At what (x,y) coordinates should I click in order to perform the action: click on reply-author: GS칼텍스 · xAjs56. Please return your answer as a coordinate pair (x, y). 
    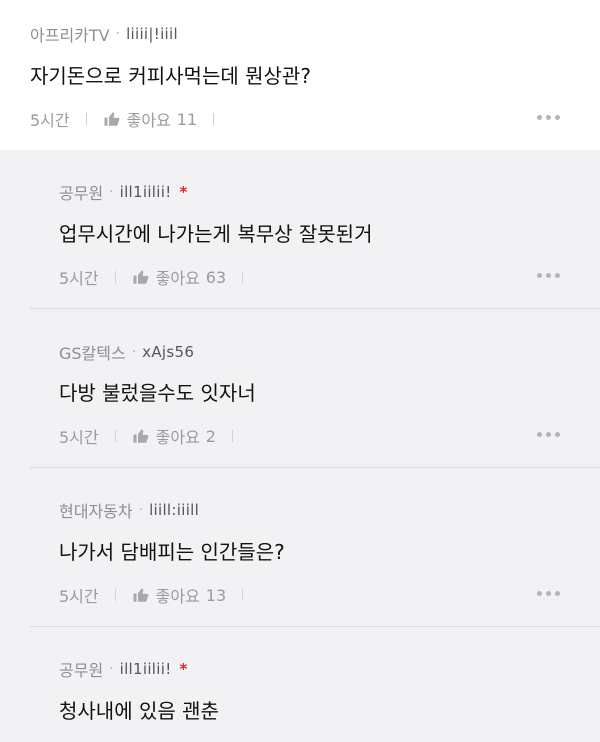
    Looking at the image, I should click on (126, 352).